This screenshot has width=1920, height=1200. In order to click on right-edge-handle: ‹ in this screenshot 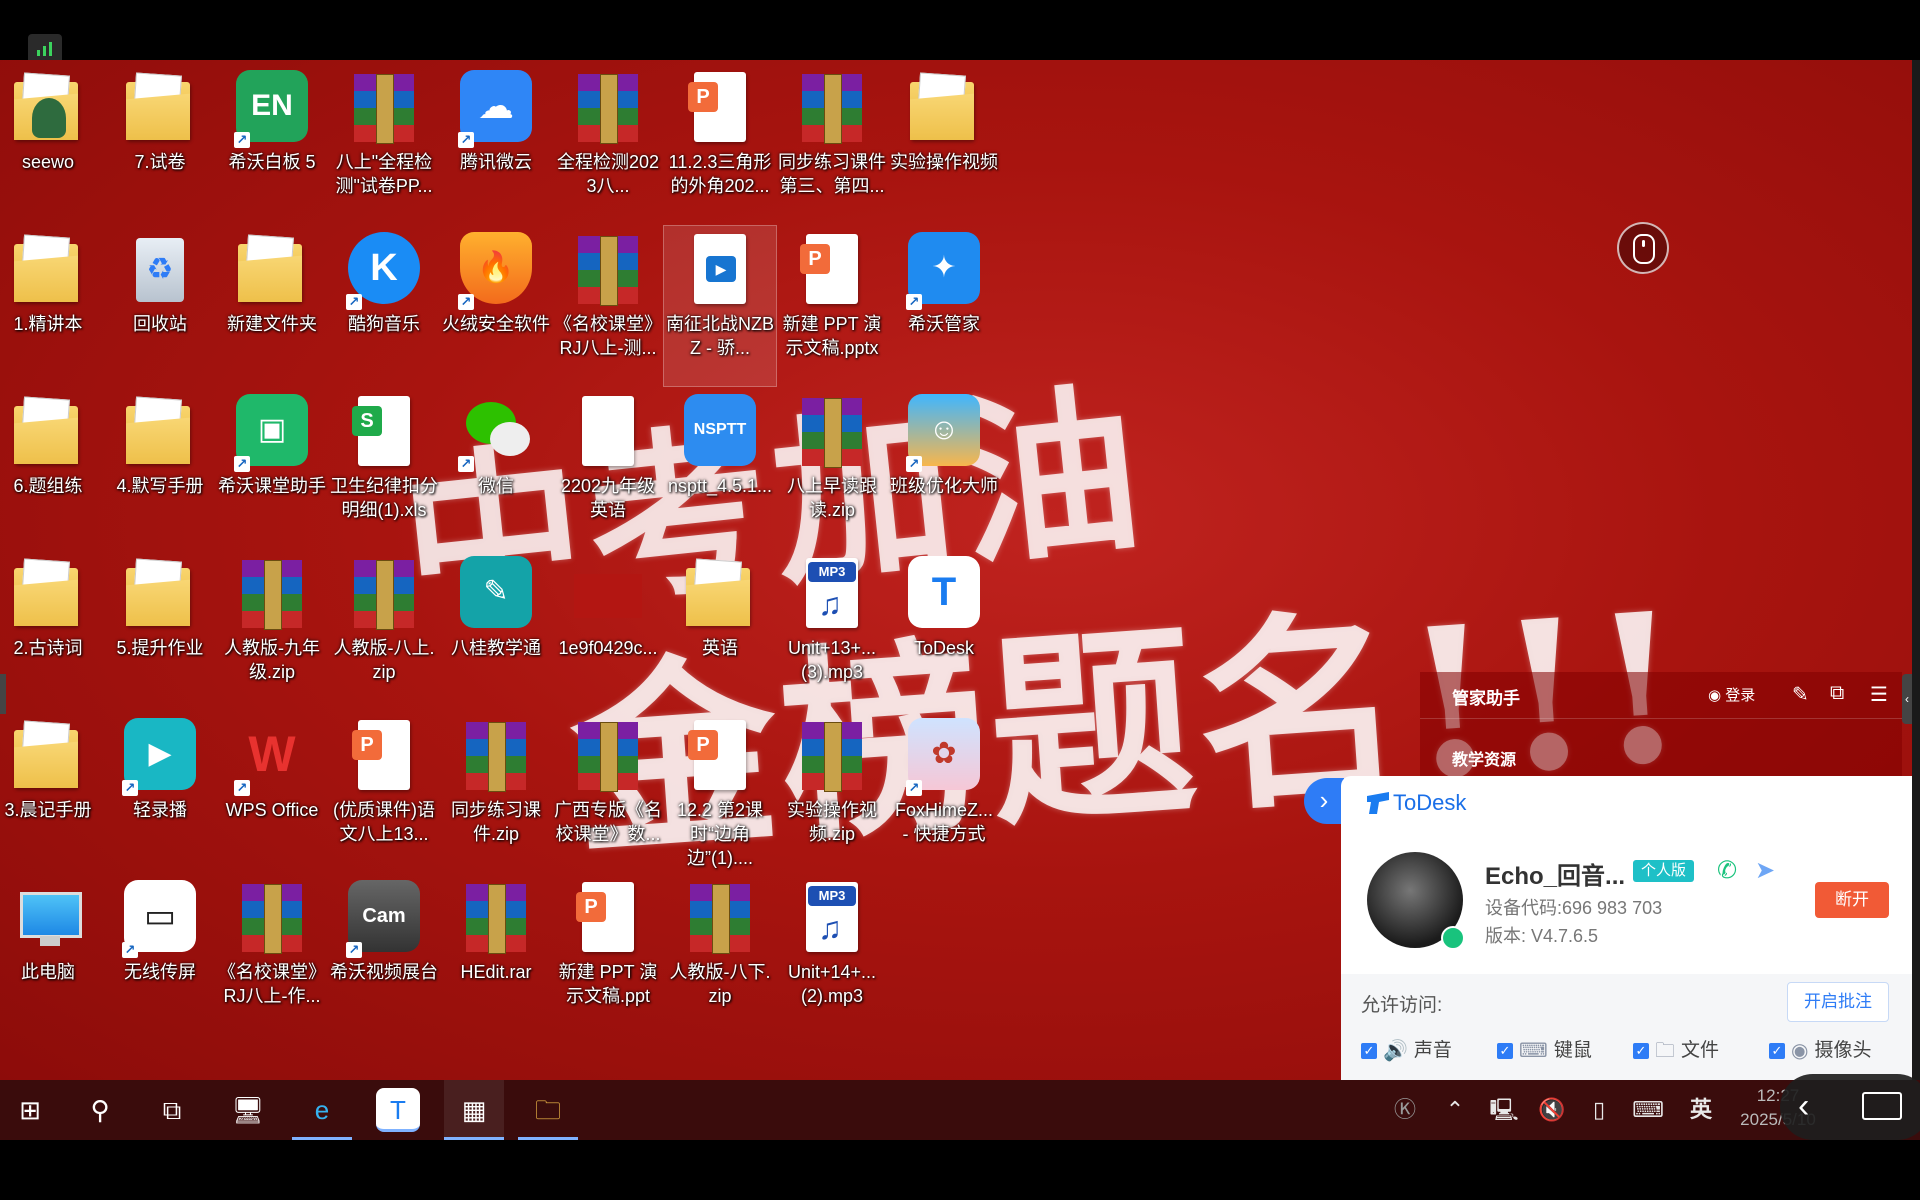, I will do `click(1907, 699)`.